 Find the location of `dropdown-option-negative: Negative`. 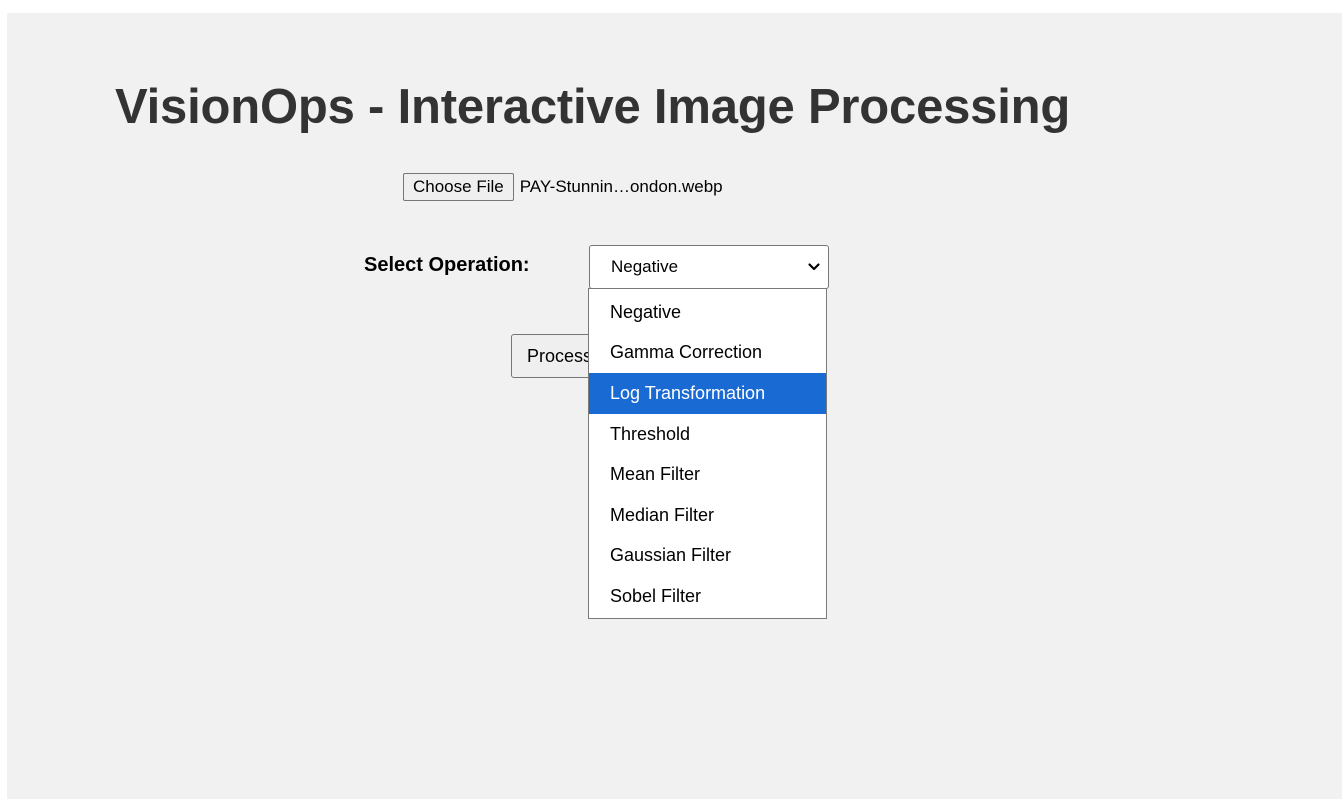

dropdown-option-negative: Negative is located at coordinates (707, 312).